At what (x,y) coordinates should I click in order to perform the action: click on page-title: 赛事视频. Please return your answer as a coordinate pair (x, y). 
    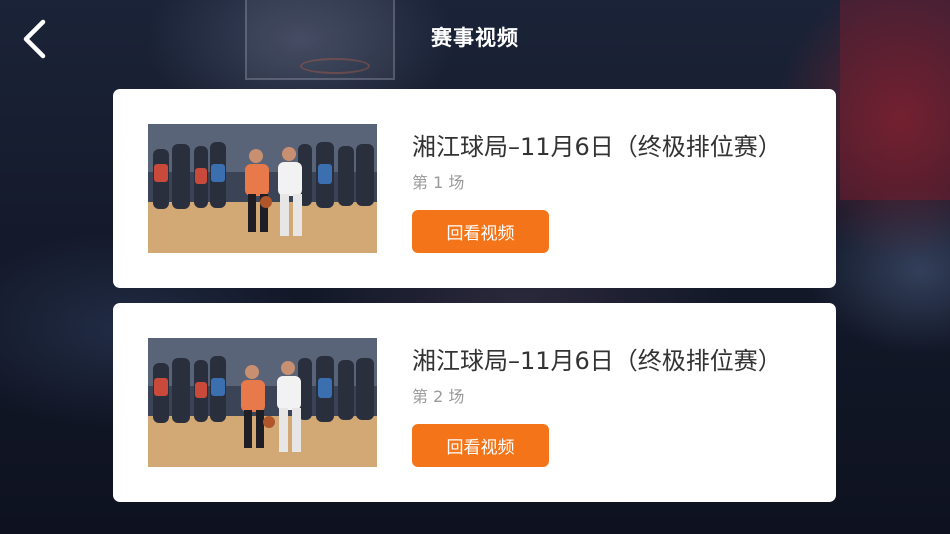
    Looking at the image, I should click on (475, 38).